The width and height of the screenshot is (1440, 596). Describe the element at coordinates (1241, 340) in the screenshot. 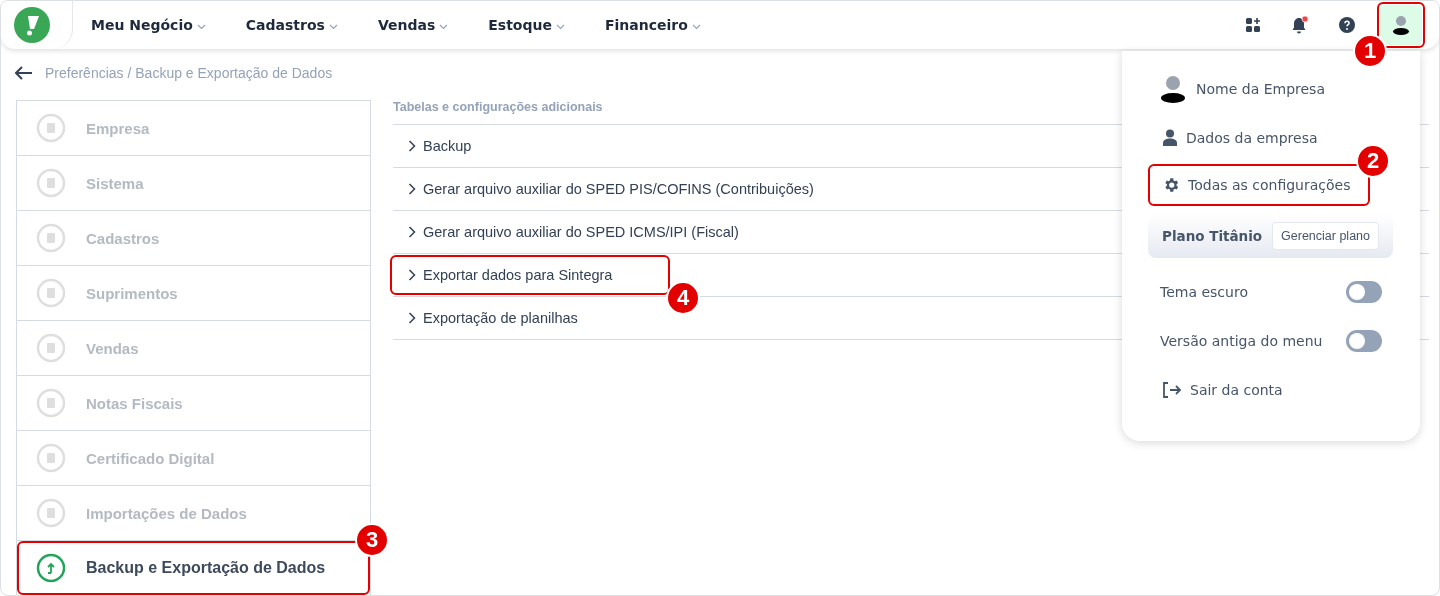

I see `toggle-label: Versão antiga do menu` at that location.